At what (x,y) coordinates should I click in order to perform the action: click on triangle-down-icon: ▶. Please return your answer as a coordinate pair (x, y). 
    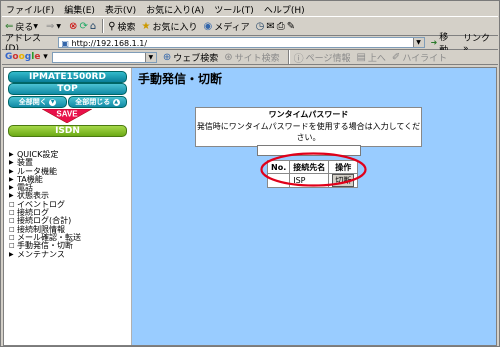
    Looking at the image, I should click on (11, 196).